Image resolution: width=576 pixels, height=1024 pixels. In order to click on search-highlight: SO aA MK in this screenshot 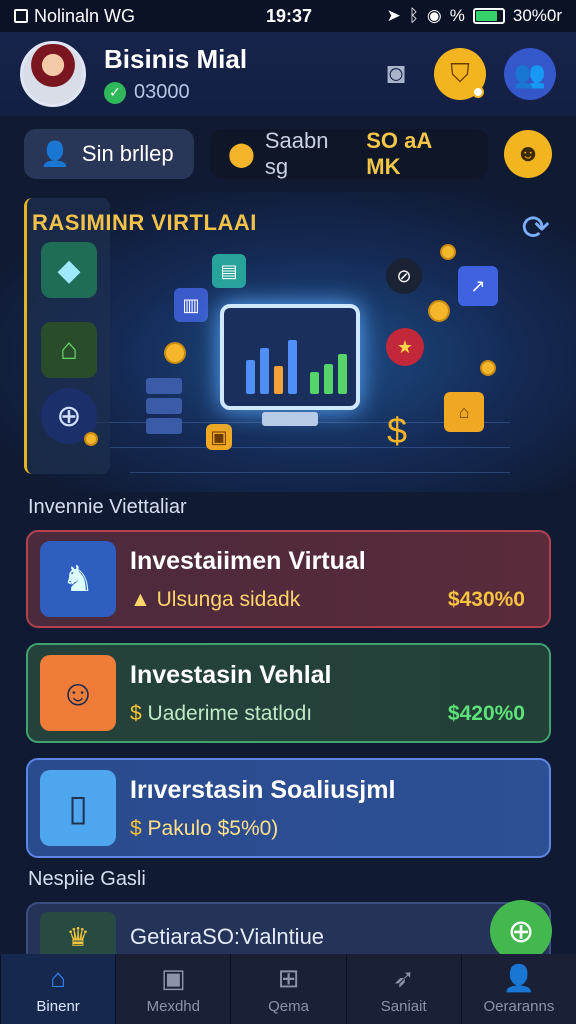, I will do `click(399, 153)`.